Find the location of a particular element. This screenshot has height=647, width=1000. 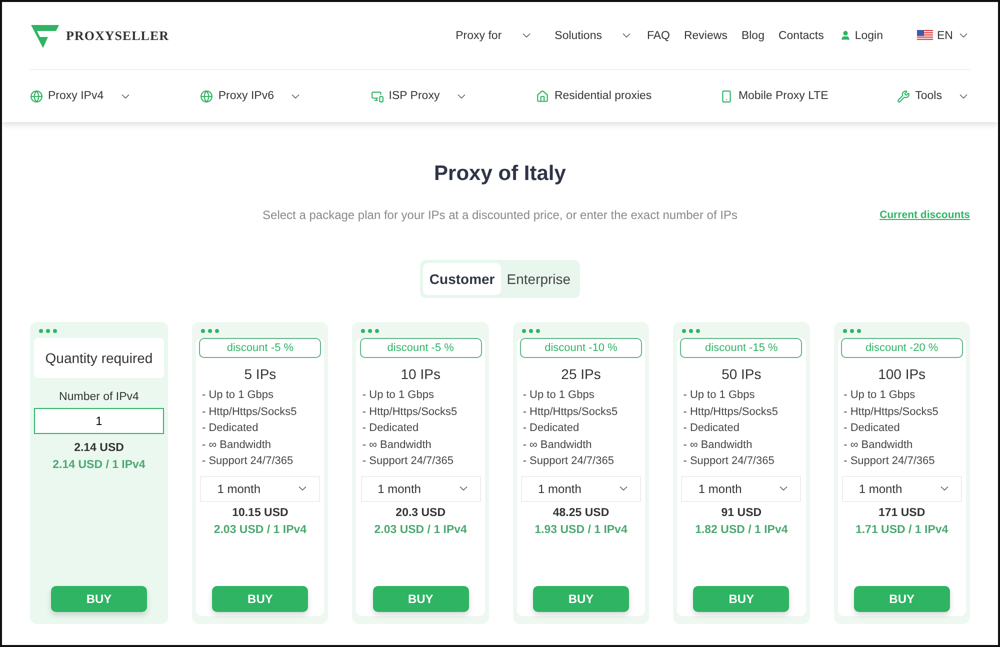

nav-link: Reviews is located at coordinates (706, 36).